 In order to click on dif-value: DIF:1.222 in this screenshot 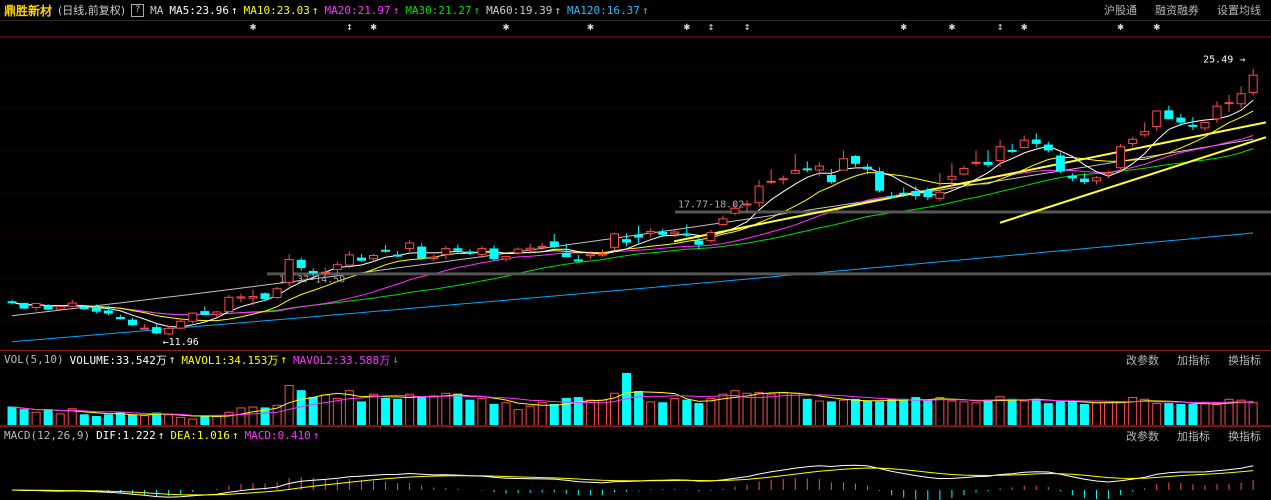, I will do `click(126, 435)`.